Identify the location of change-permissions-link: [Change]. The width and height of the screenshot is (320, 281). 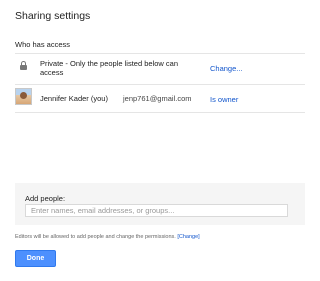
(188, 237).